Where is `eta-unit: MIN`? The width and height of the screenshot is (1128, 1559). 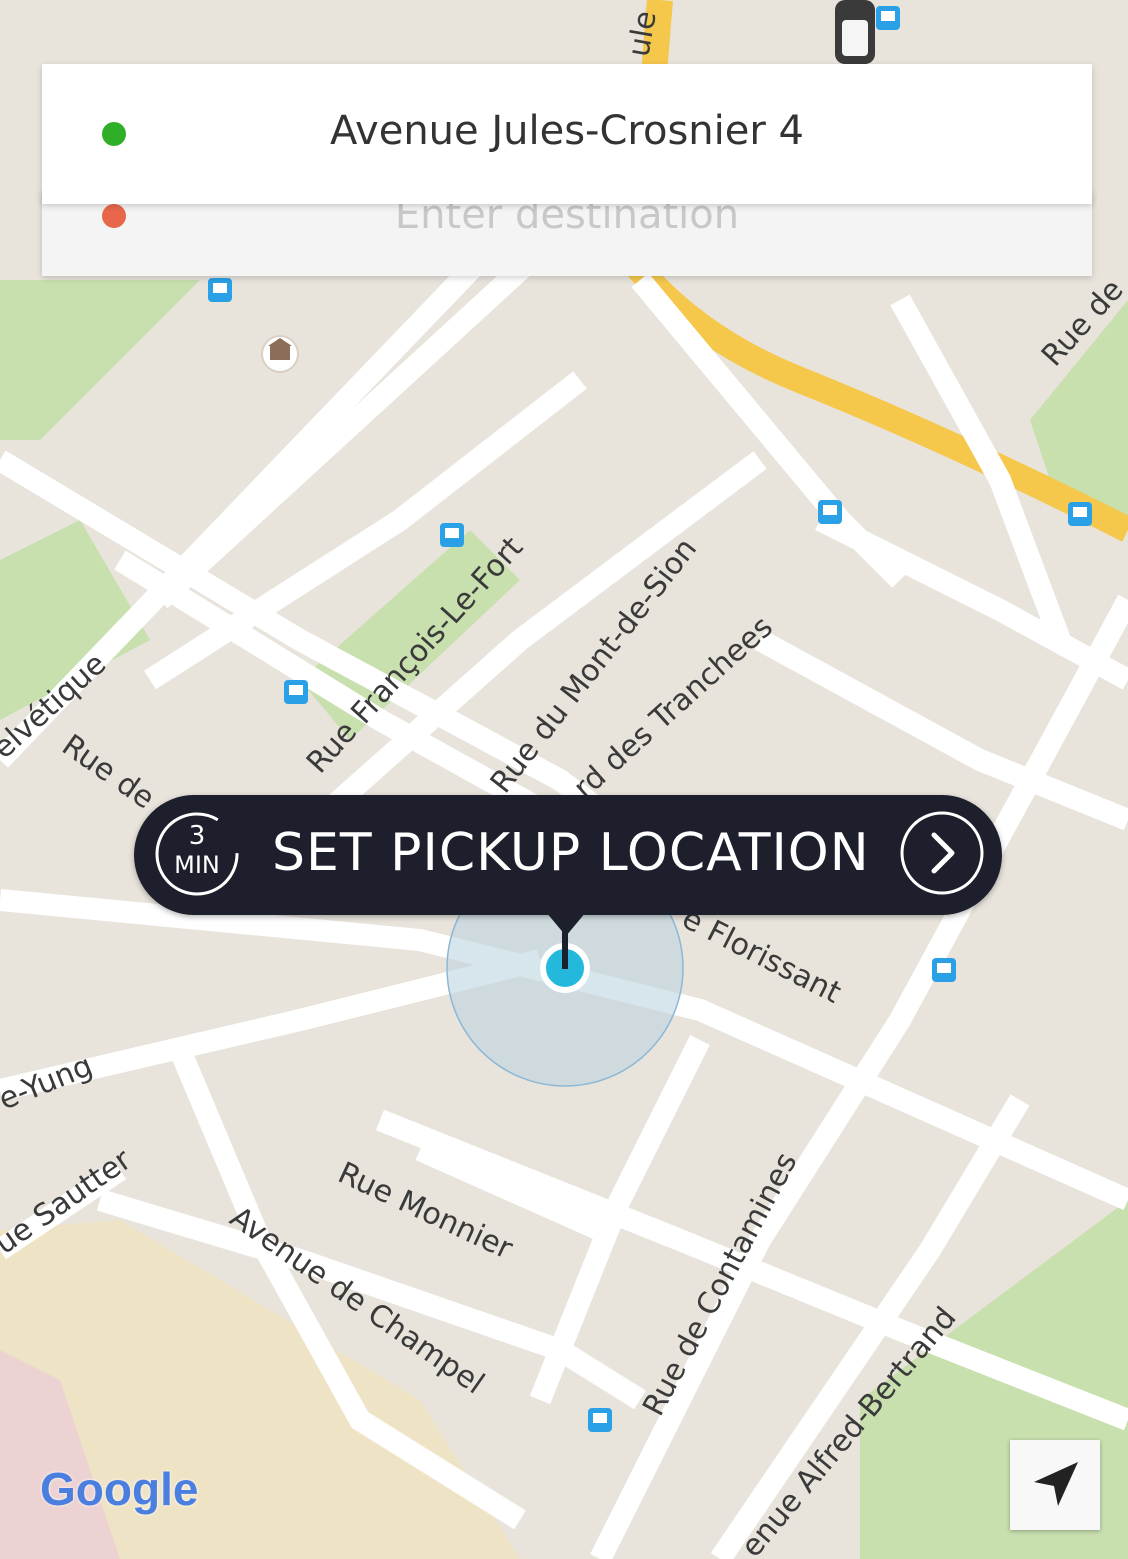 eta-unit: MIN is located at coordinates (197, 865).